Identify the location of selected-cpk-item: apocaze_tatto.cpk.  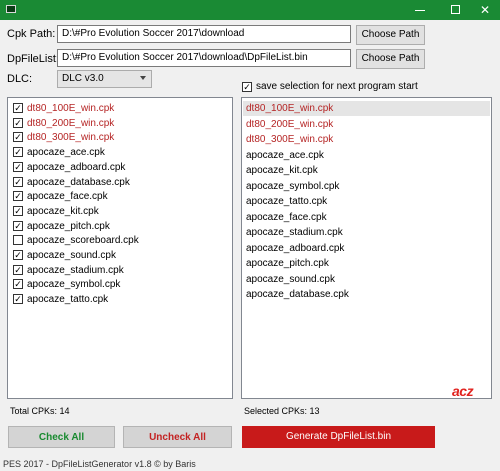
(366, 201).